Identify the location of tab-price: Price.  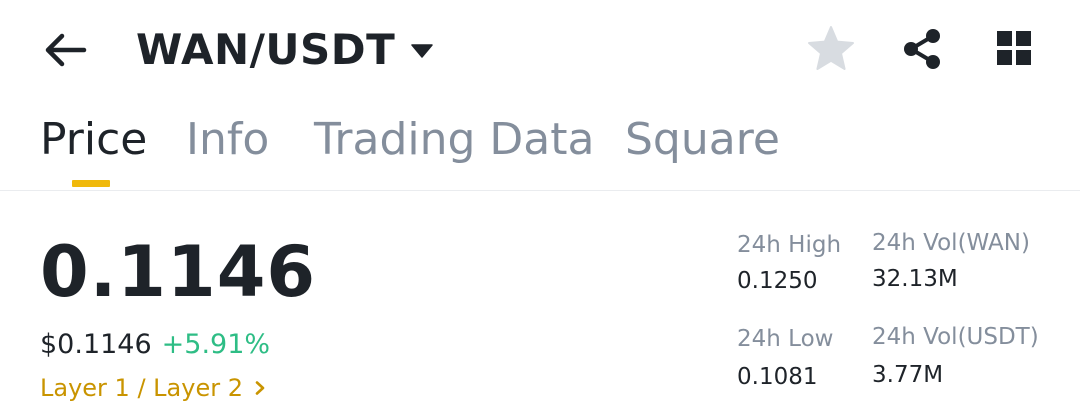
(93, 140).